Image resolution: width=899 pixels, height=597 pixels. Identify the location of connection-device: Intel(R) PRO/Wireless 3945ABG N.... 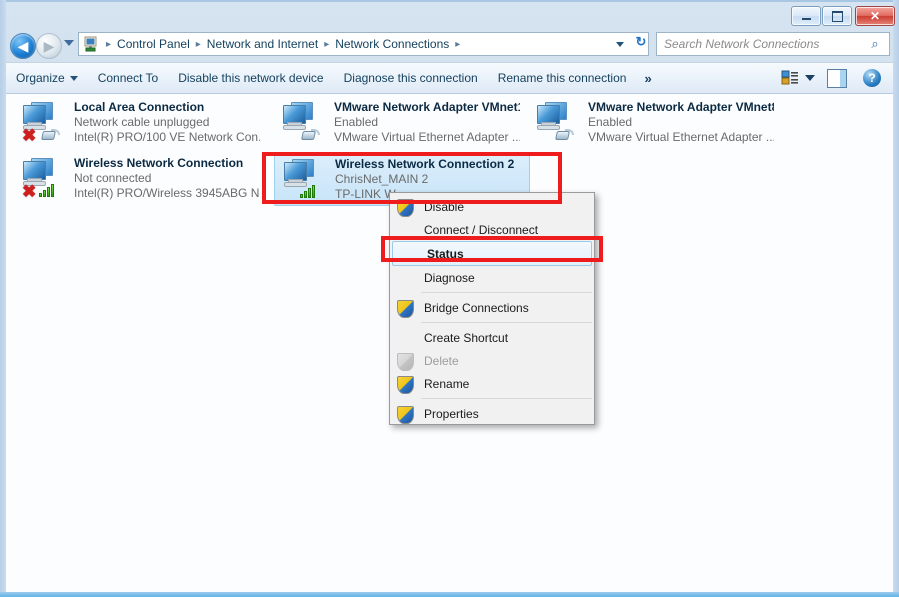
(167, 193).